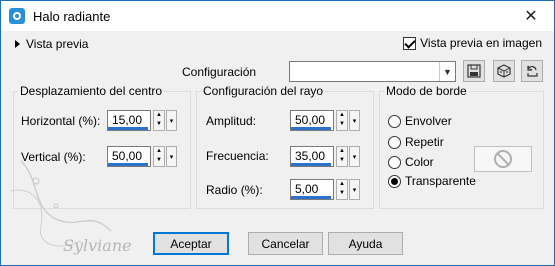 The width and height of the screenshot is (555, 266). What do you see at coordinates (237, 156) in the screenshot?
I see `frequency-label: Frecuencia:` at bounding box center [237, 156].